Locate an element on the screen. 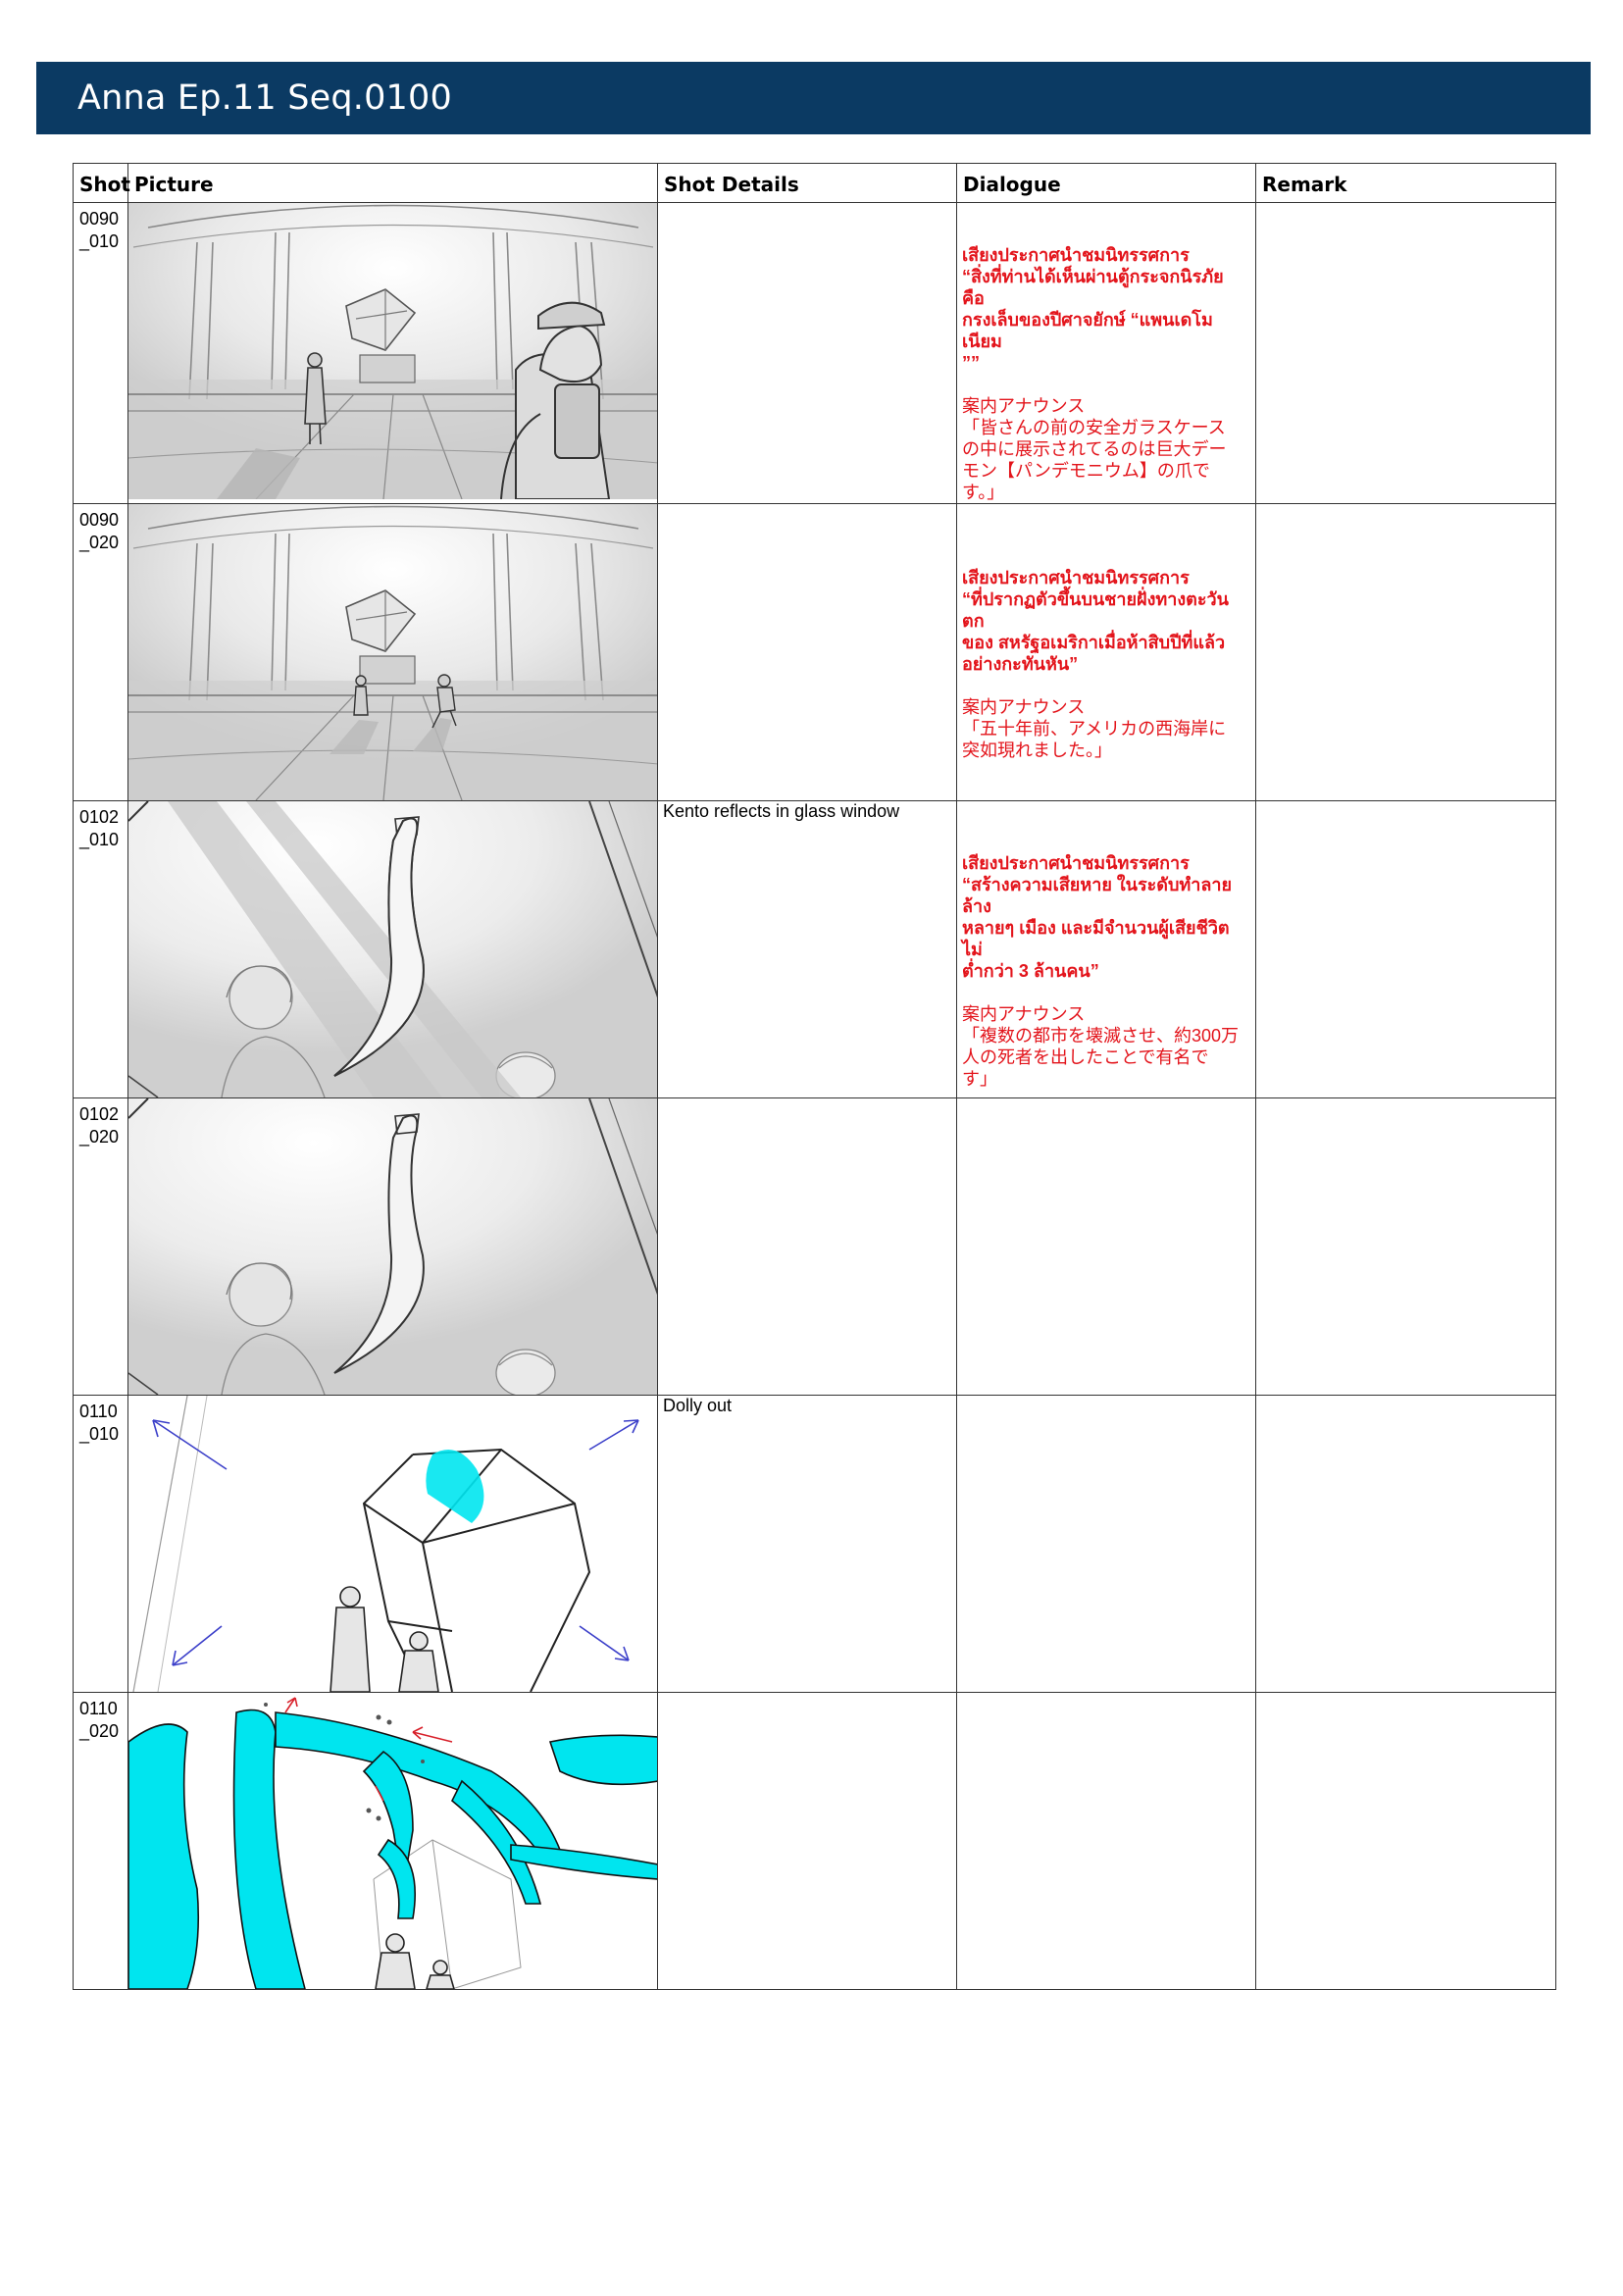 This screenshot has width=1623, height=2296. shot-cell: 0102 _010 is located at coordinates (101, 949).